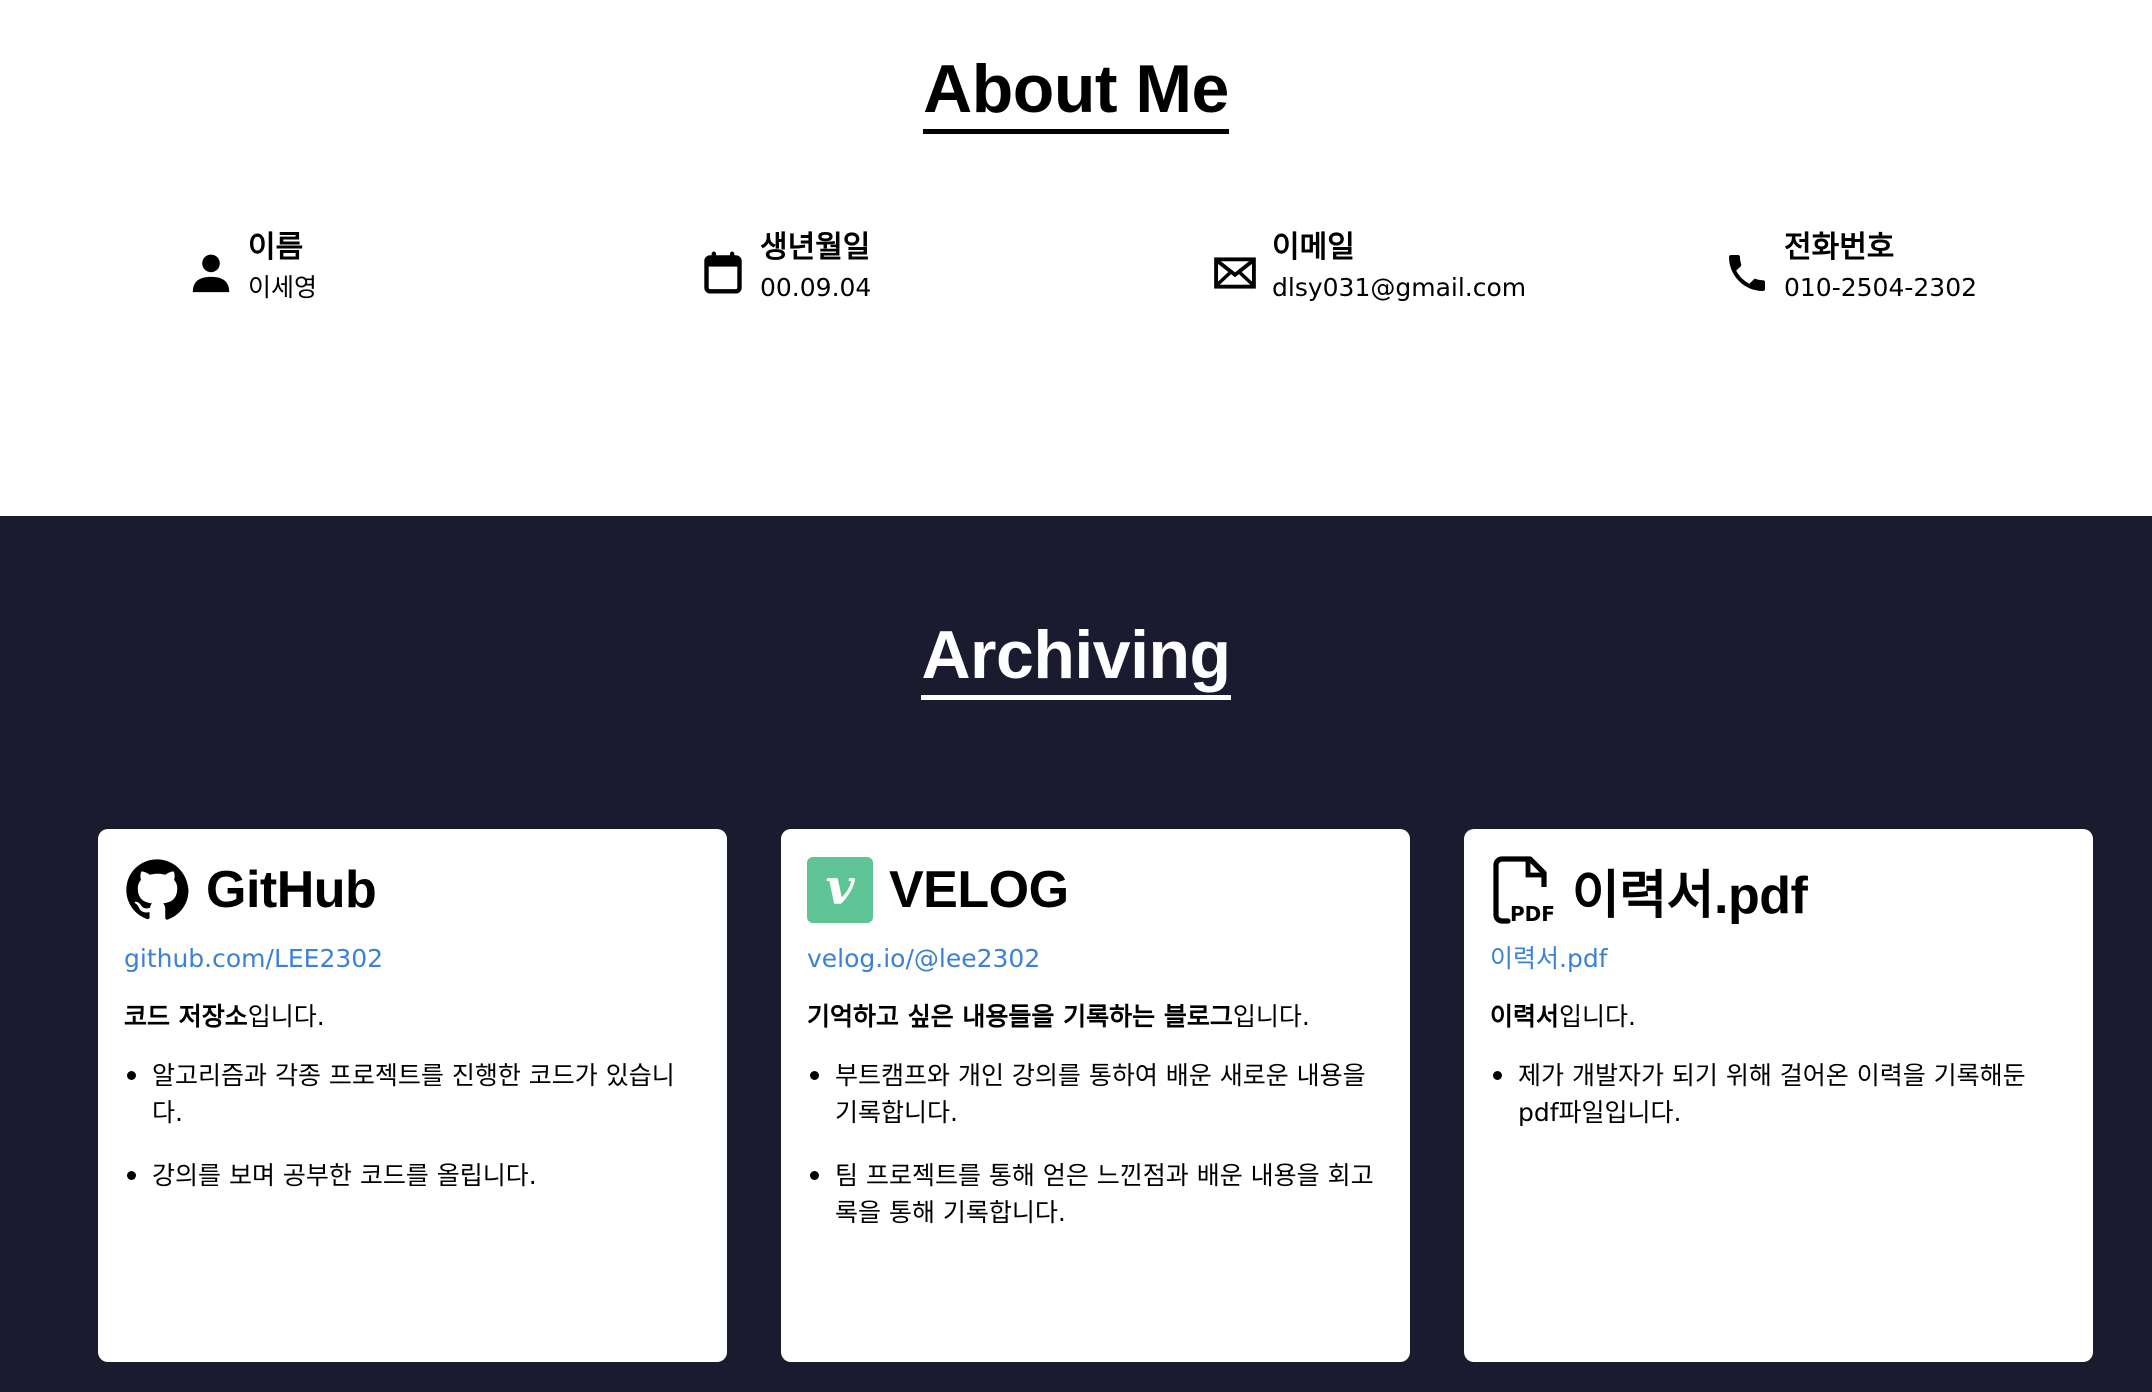  Describe the element at coordinates (157, 890) in the screenshot. I see `github-icon` at that location.